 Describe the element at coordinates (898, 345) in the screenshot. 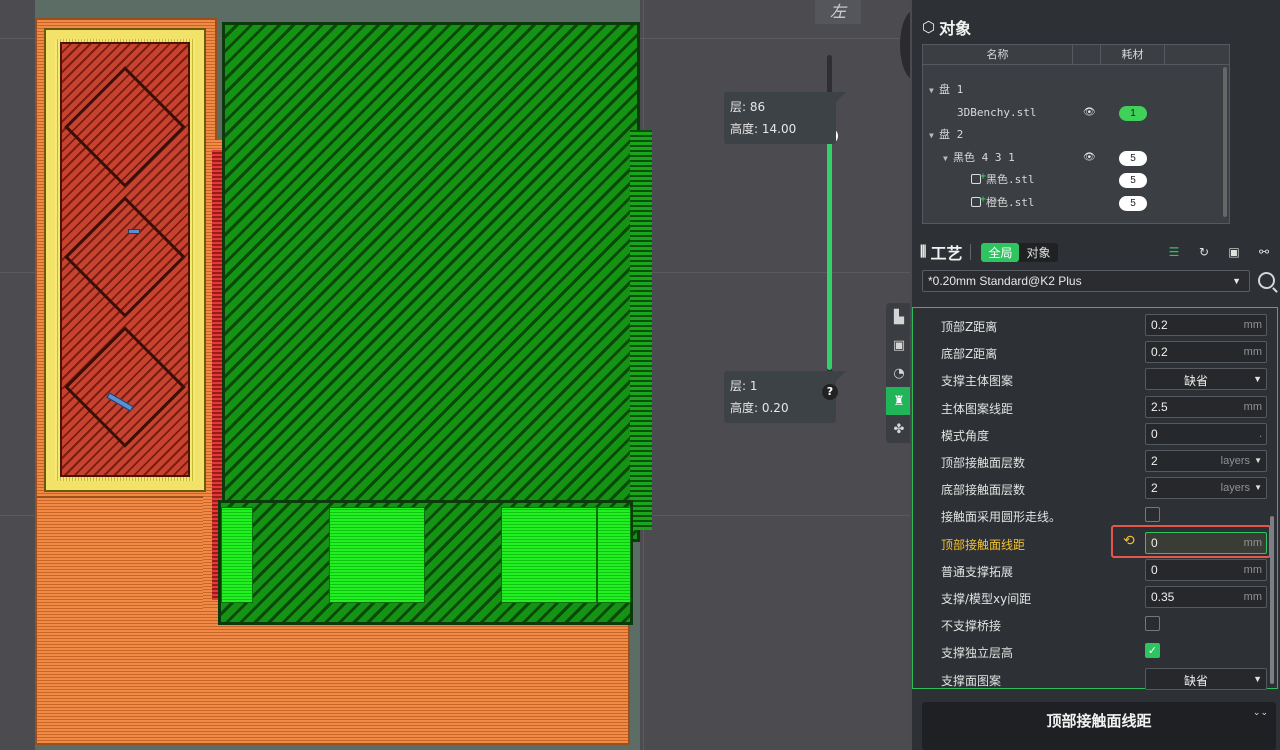

I see `strength-icon: ▣` at that location.